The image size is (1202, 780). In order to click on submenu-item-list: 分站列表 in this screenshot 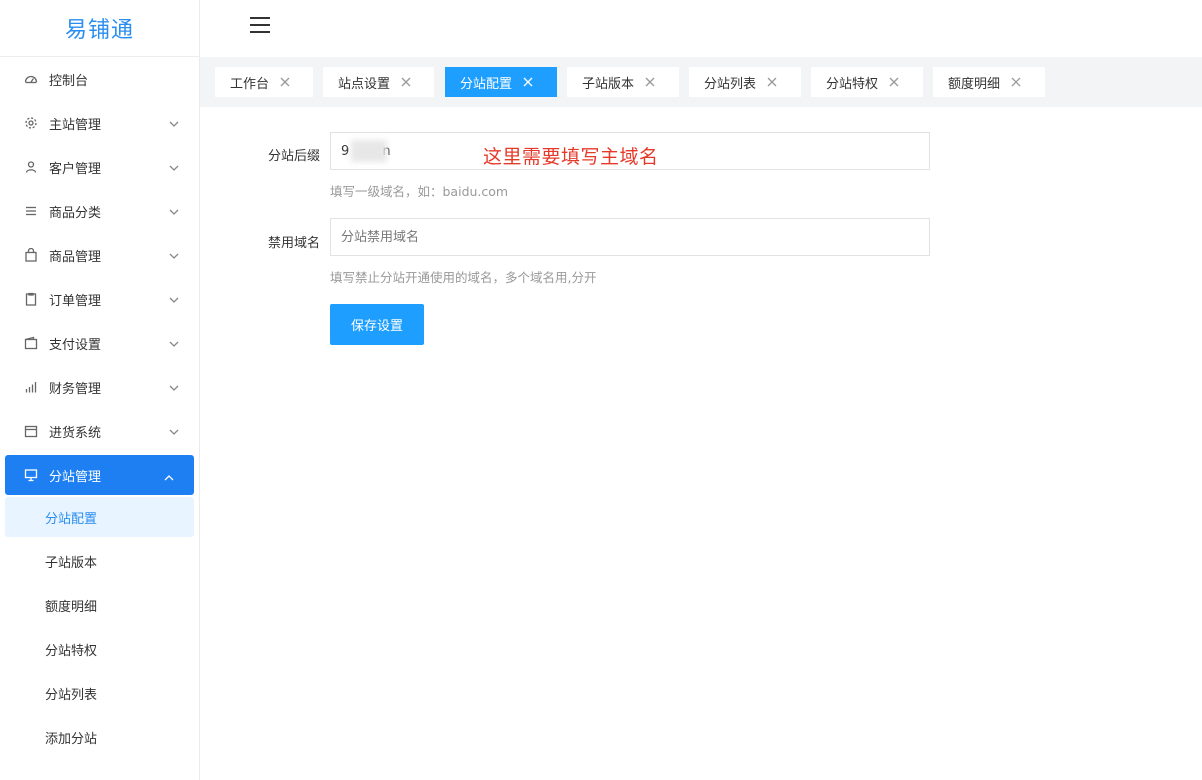, I will do `click(99, 693)`.